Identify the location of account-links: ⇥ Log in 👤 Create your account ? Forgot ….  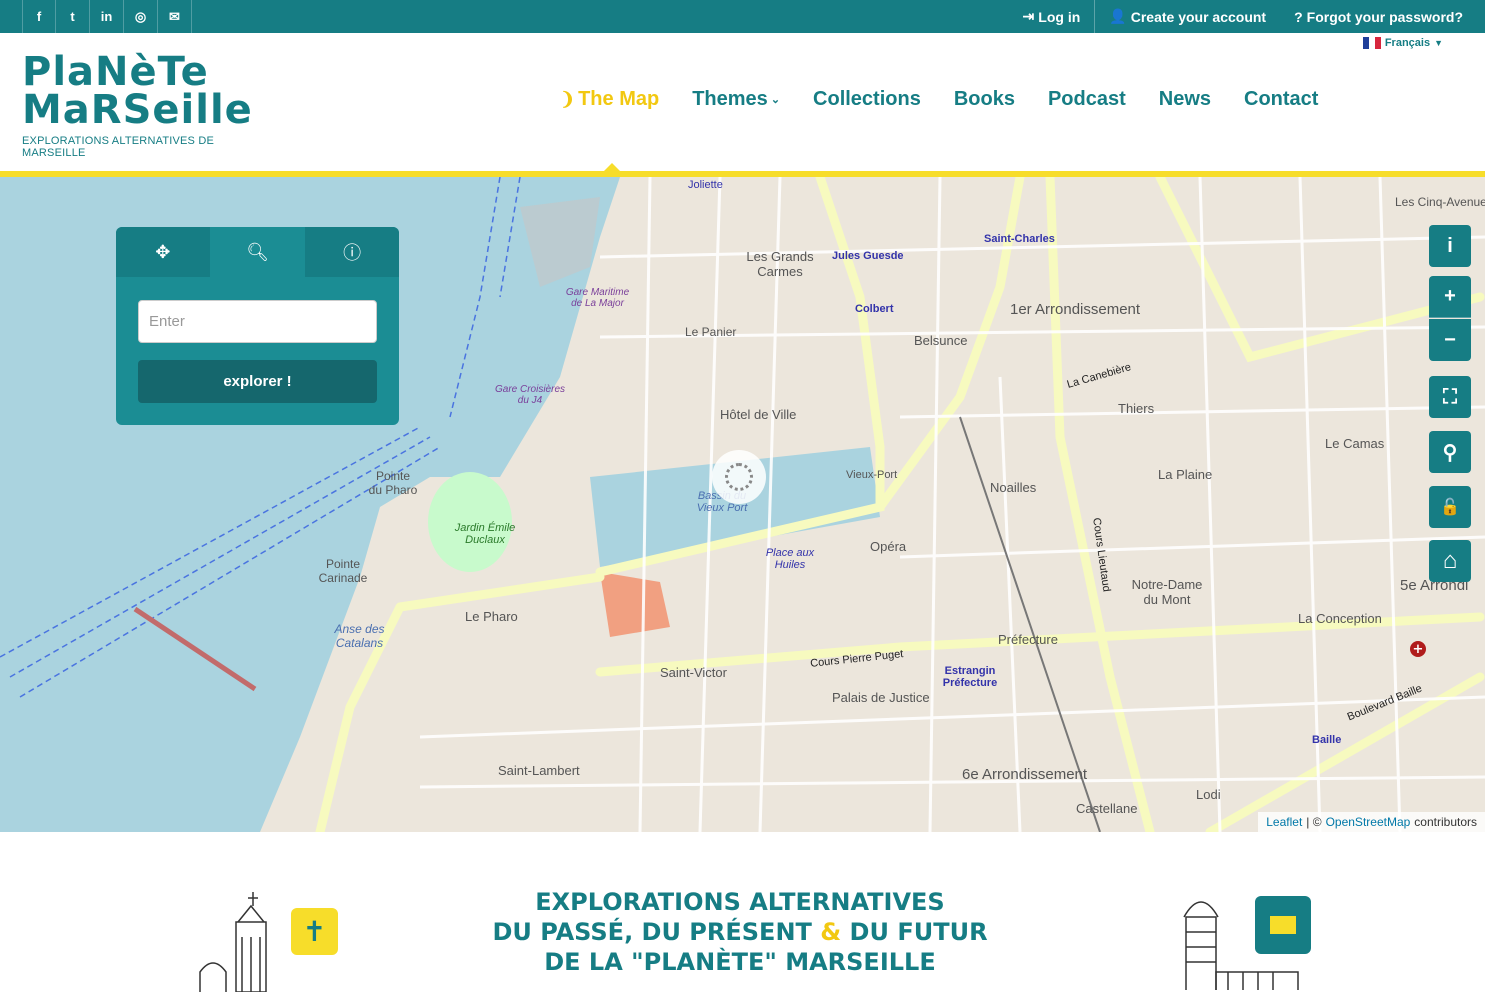
(1236, 16).